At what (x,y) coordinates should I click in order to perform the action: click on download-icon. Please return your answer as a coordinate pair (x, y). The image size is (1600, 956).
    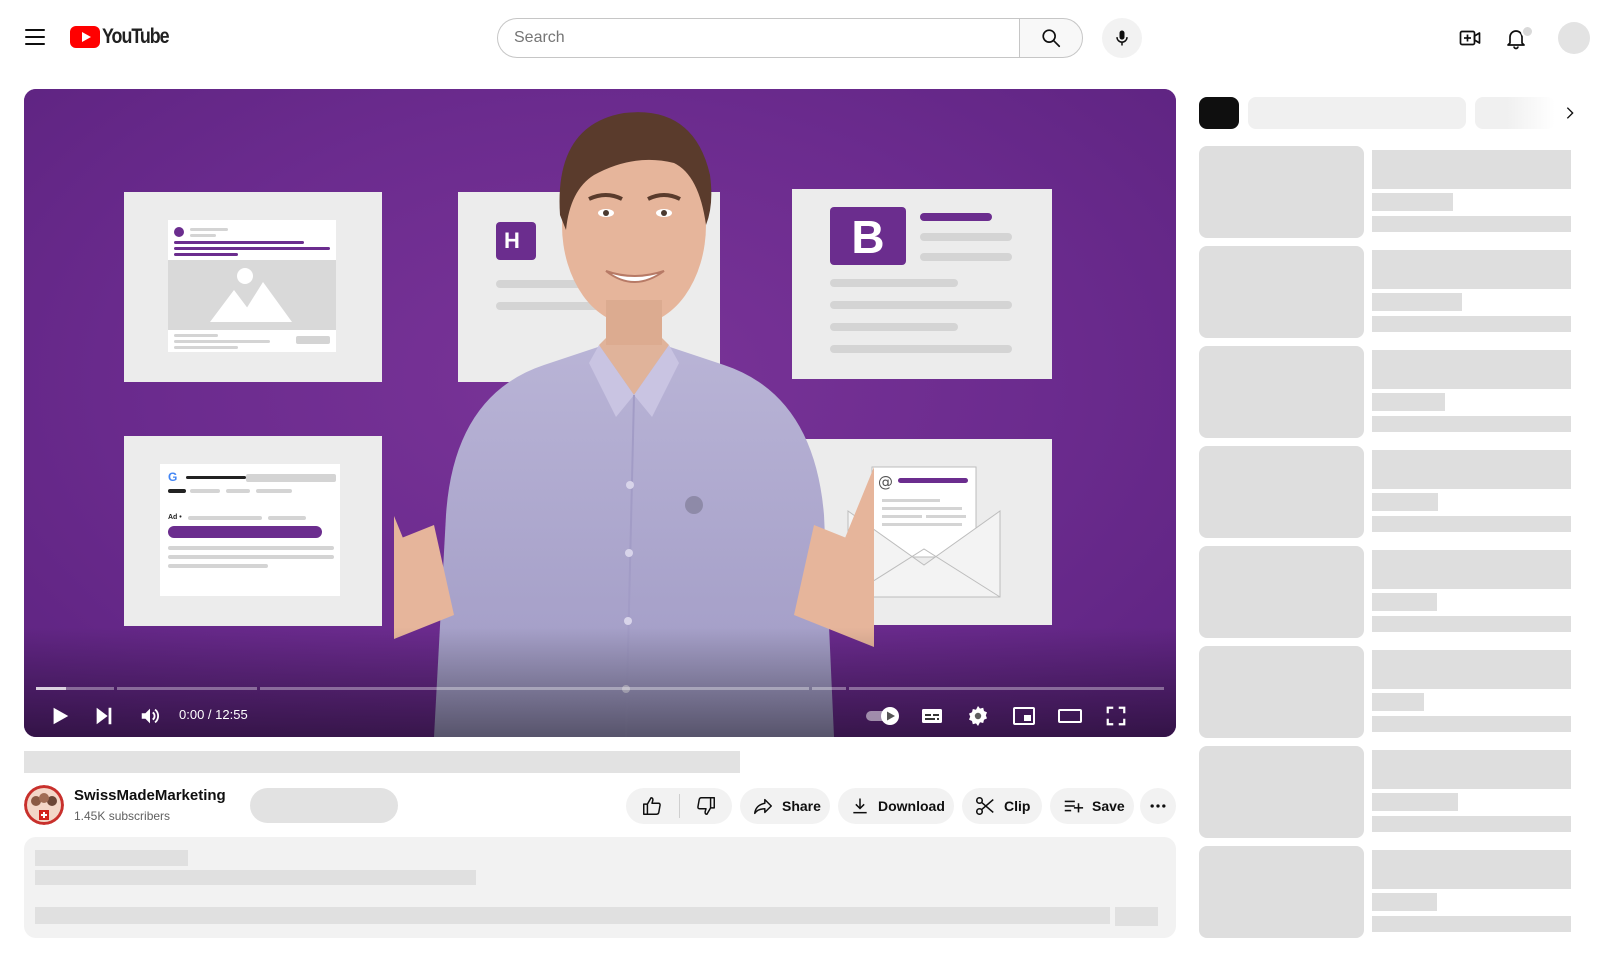
    Looking at the image, I should click on (860, 806).